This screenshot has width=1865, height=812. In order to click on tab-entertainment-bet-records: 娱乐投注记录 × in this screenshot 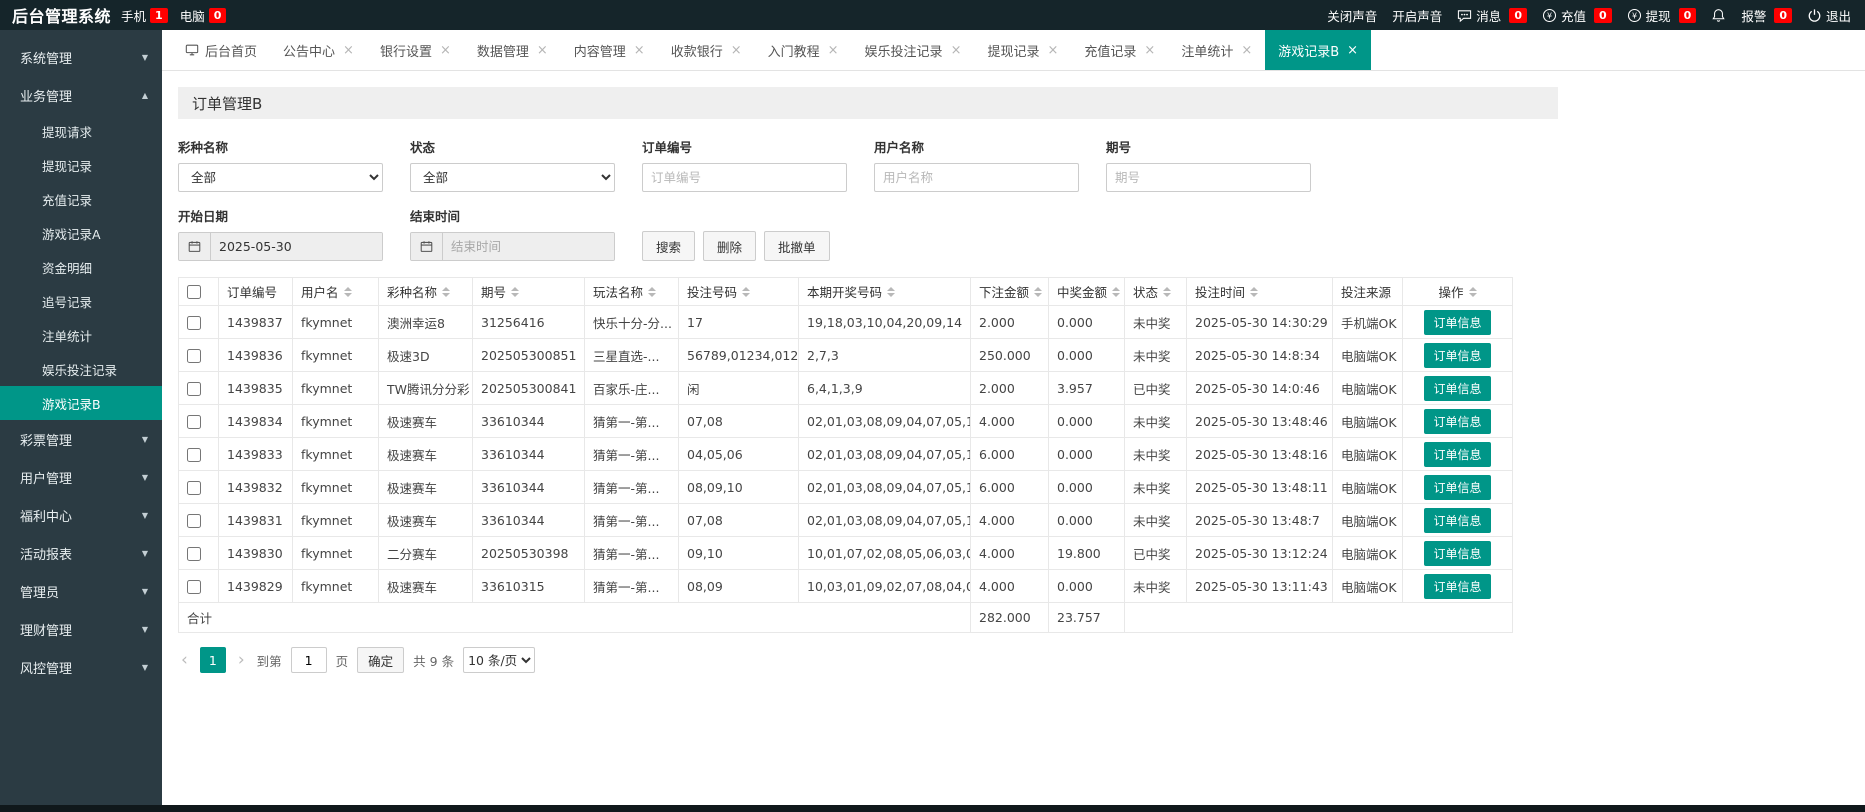, I will do `click(913, 50)`.